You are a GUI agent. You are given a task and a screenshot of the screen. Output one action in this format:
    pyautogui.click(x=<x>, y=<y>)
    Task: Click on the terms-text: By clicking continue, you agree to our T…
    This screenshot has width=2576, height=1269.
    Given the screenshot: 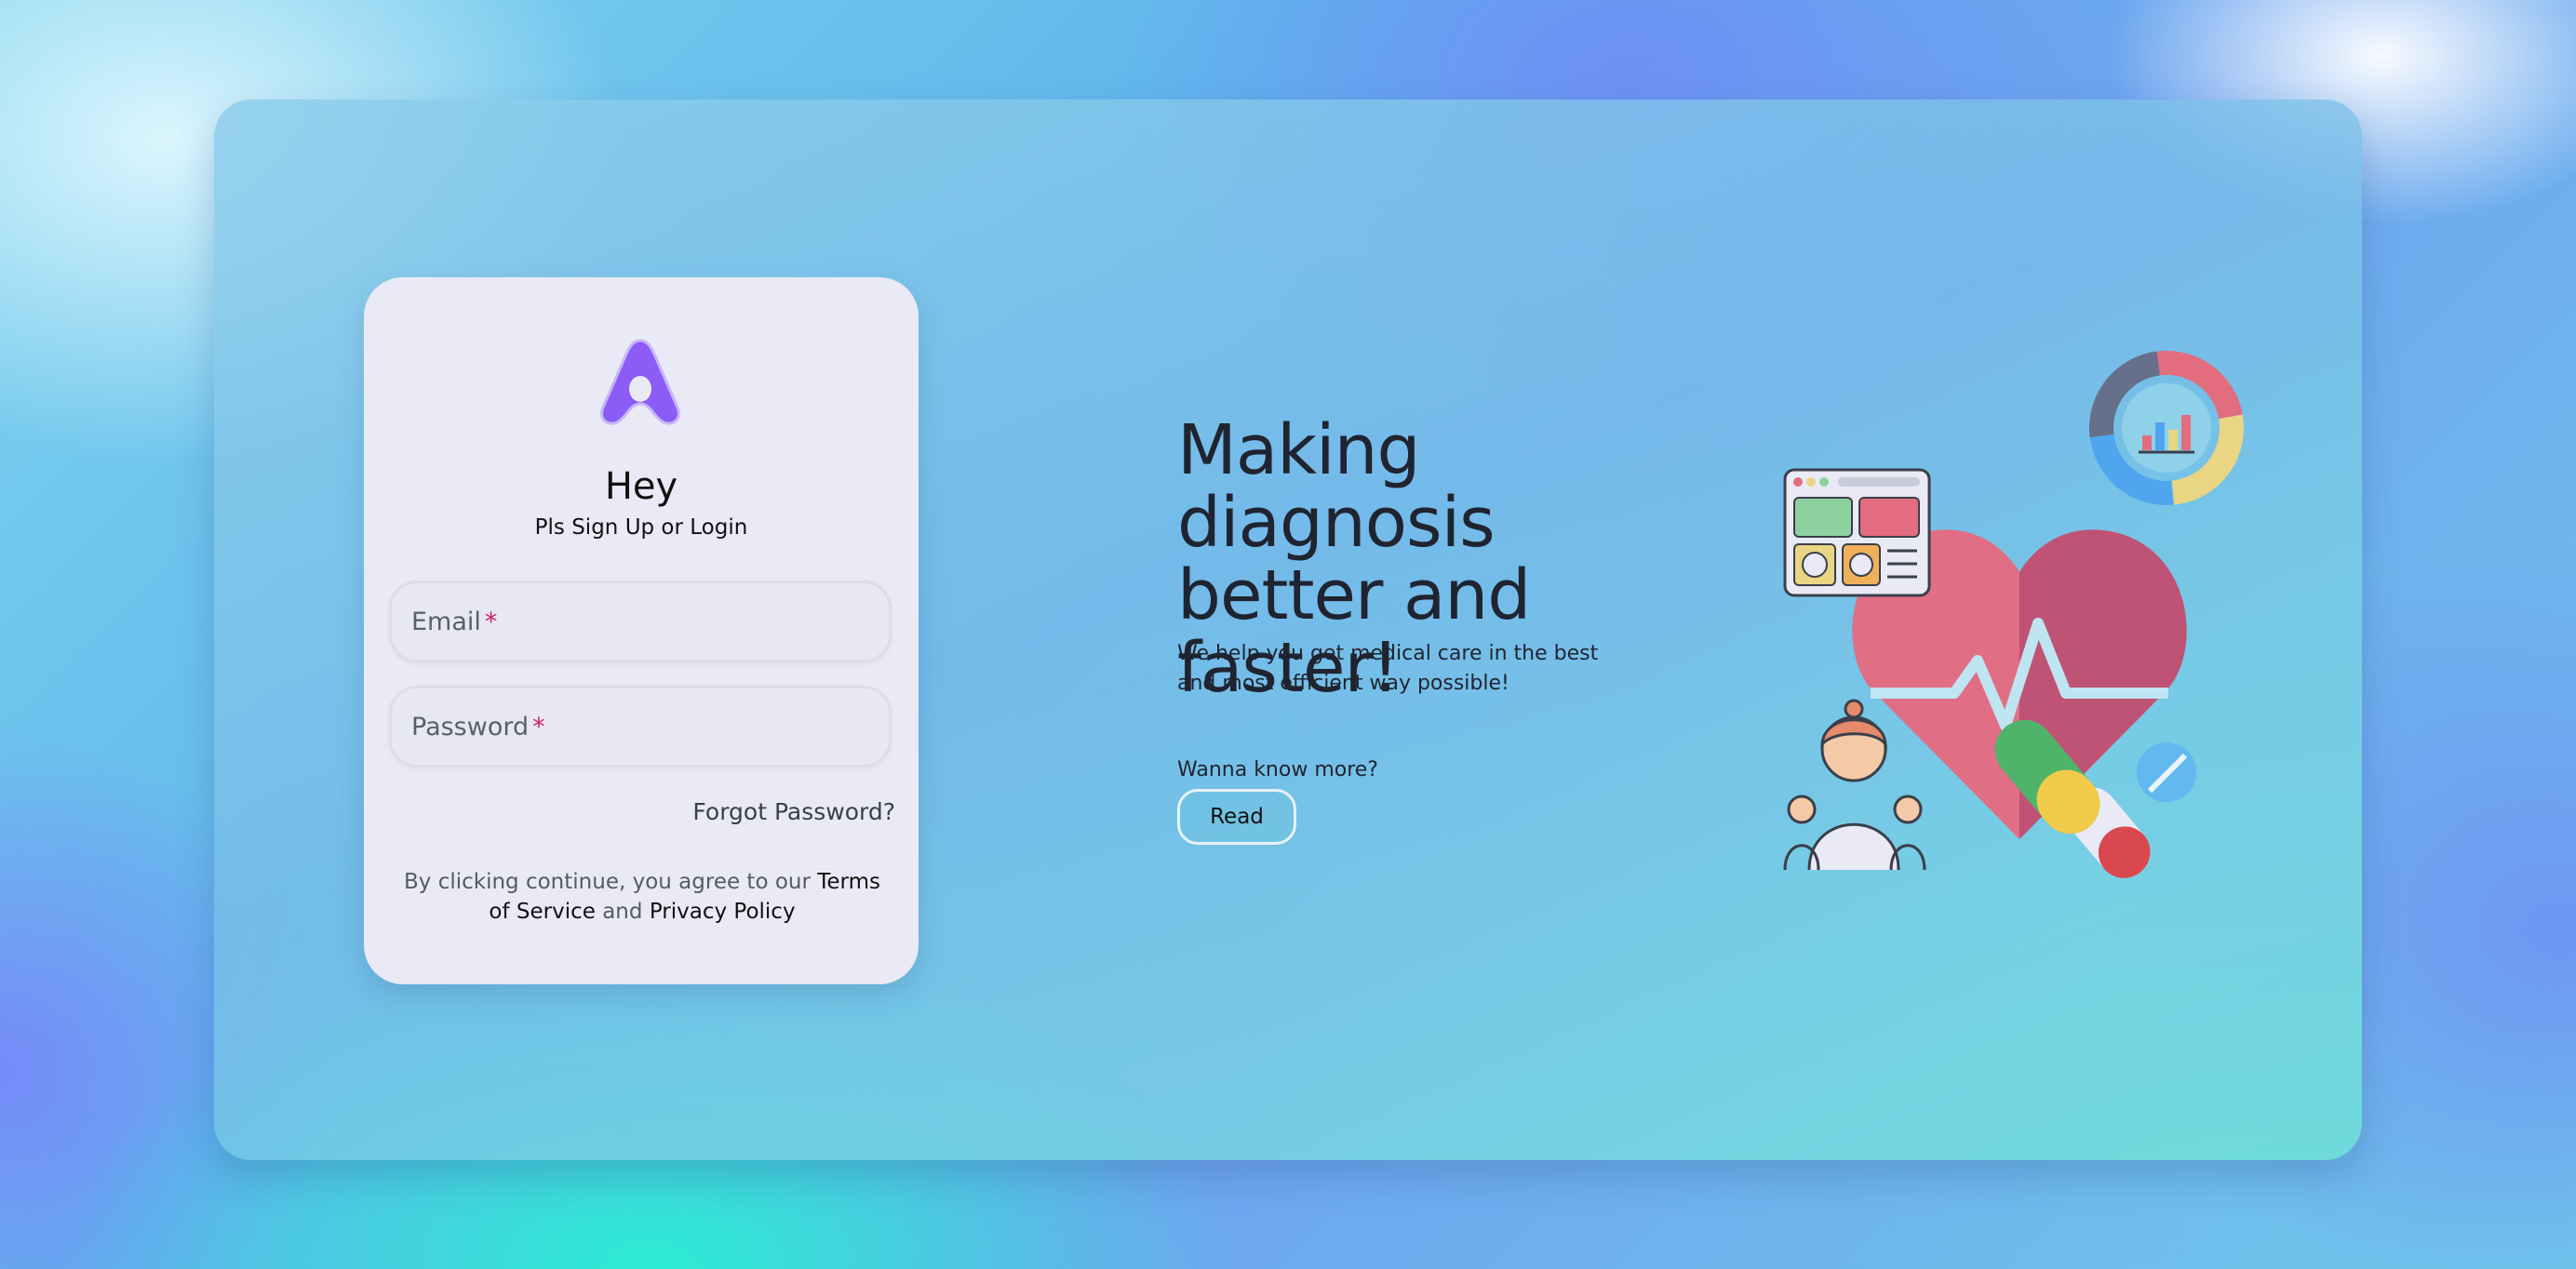 What is the action you would take?
    pyautogui.click(x=642, y=897)
    